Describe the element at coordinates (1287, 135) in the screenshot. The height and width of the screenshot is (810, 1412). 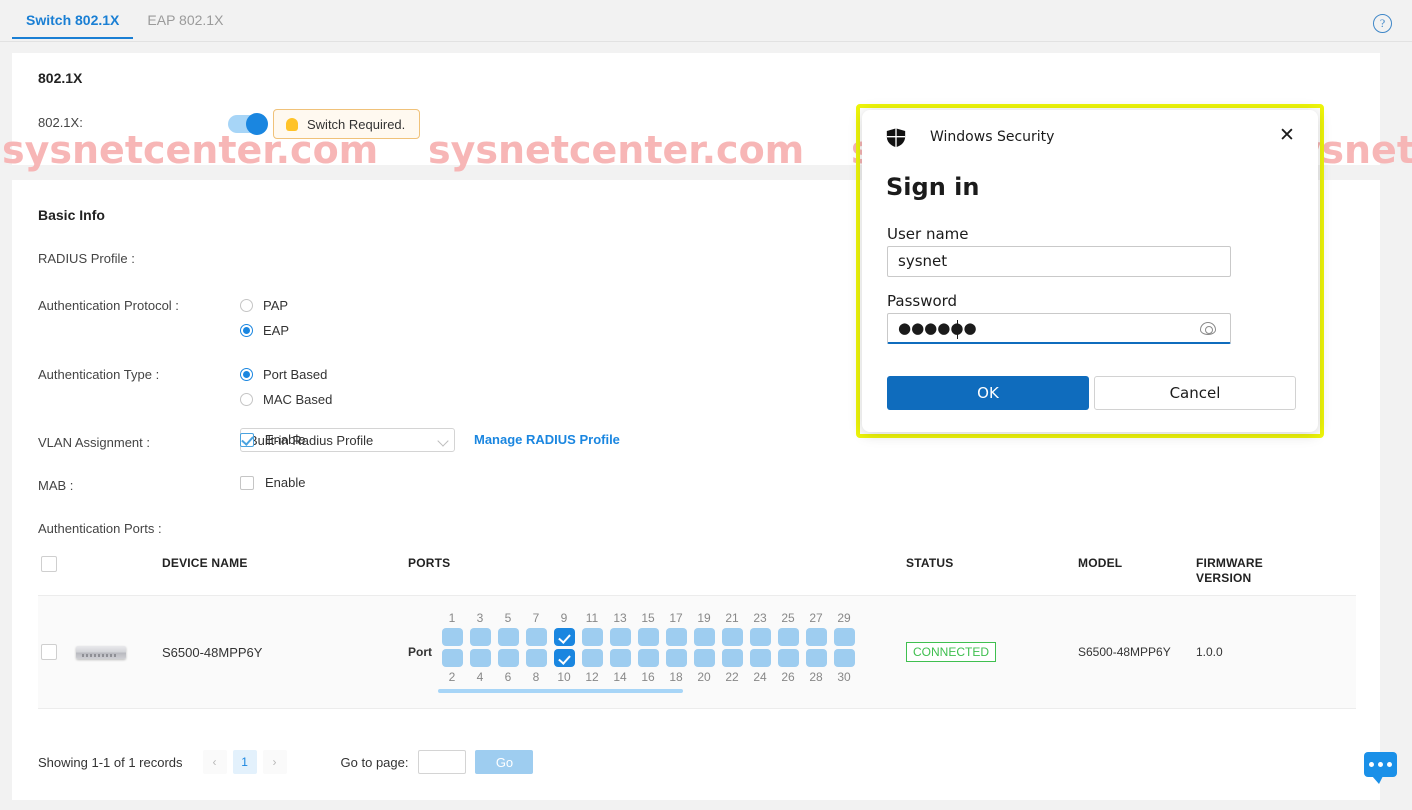
I see `close-icon: ✕` at that location.